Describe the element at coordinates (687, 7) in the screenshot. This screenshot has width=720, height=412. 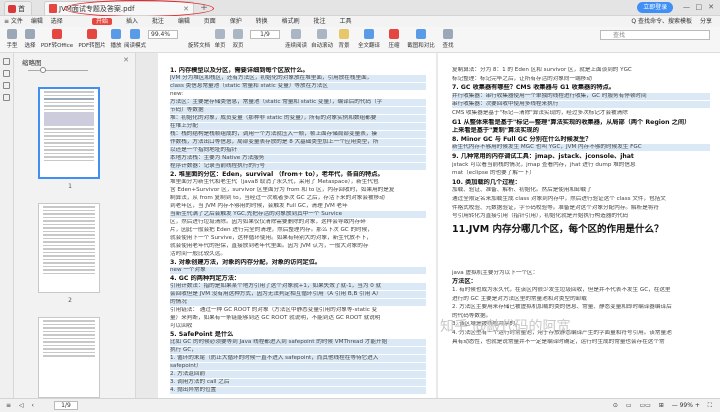
I see `minimize-button: —` at that location.